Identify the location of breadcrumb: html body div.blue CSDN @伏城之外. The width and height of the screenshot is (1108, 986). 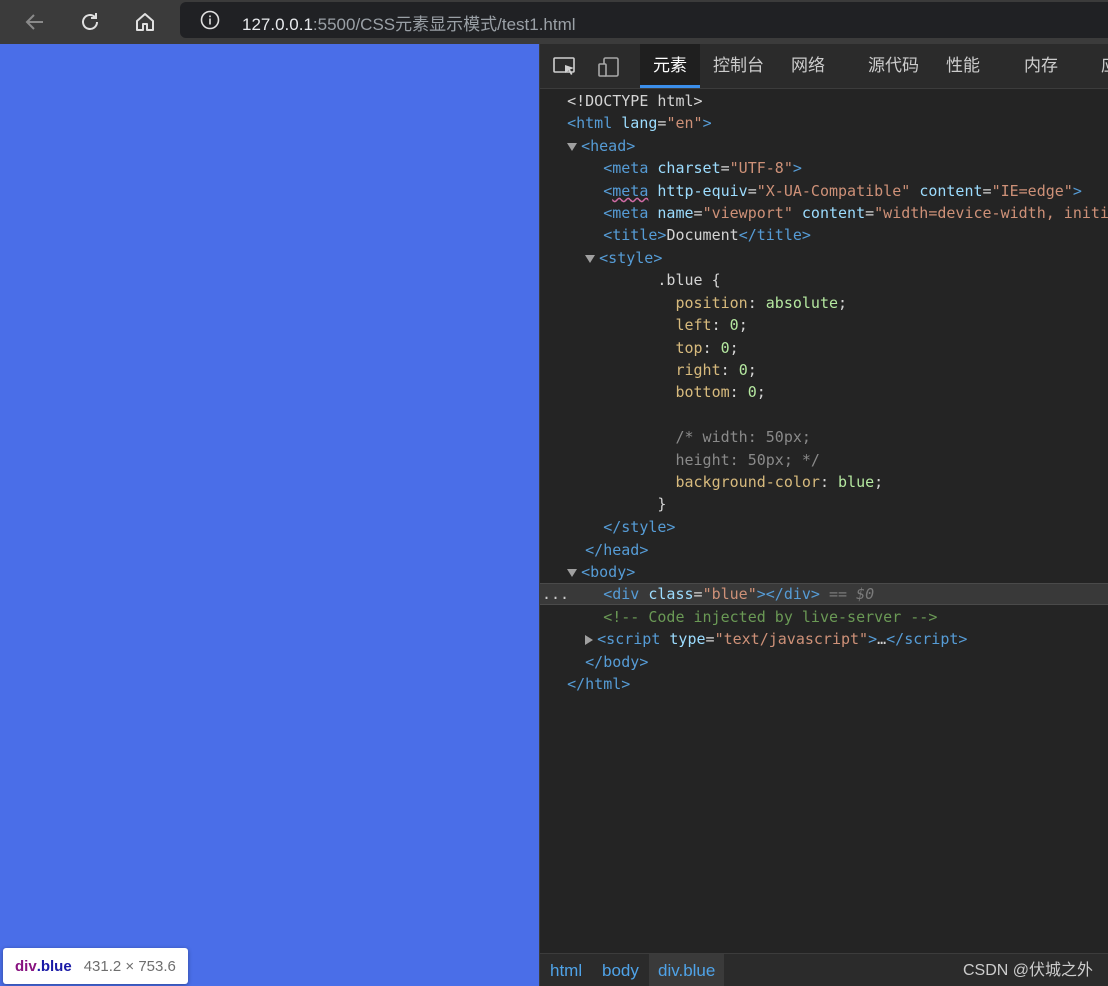
(824, 969).